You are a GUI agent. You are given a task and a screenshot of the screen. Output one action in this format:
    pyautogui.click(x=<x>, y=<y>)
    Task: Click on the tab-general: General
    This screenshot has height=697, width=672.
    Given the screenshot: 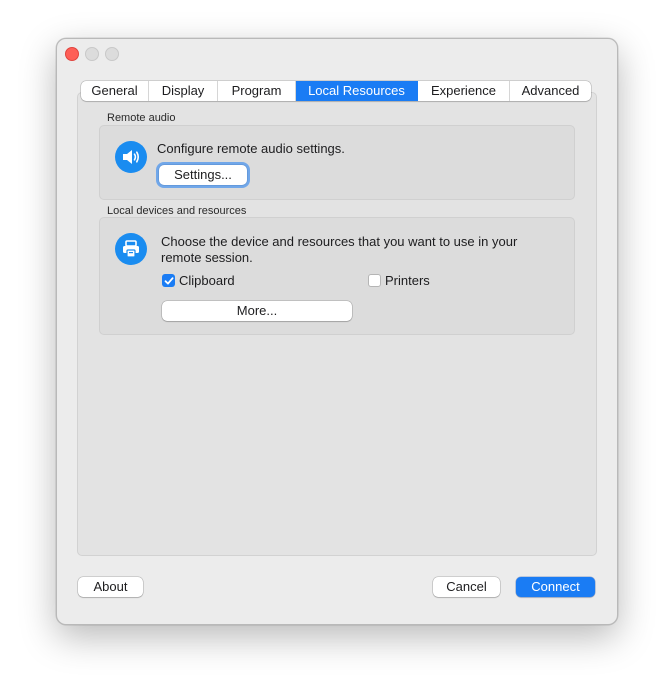 What is the action you would take?
    pyautogui.click(x=115, y=91)
    